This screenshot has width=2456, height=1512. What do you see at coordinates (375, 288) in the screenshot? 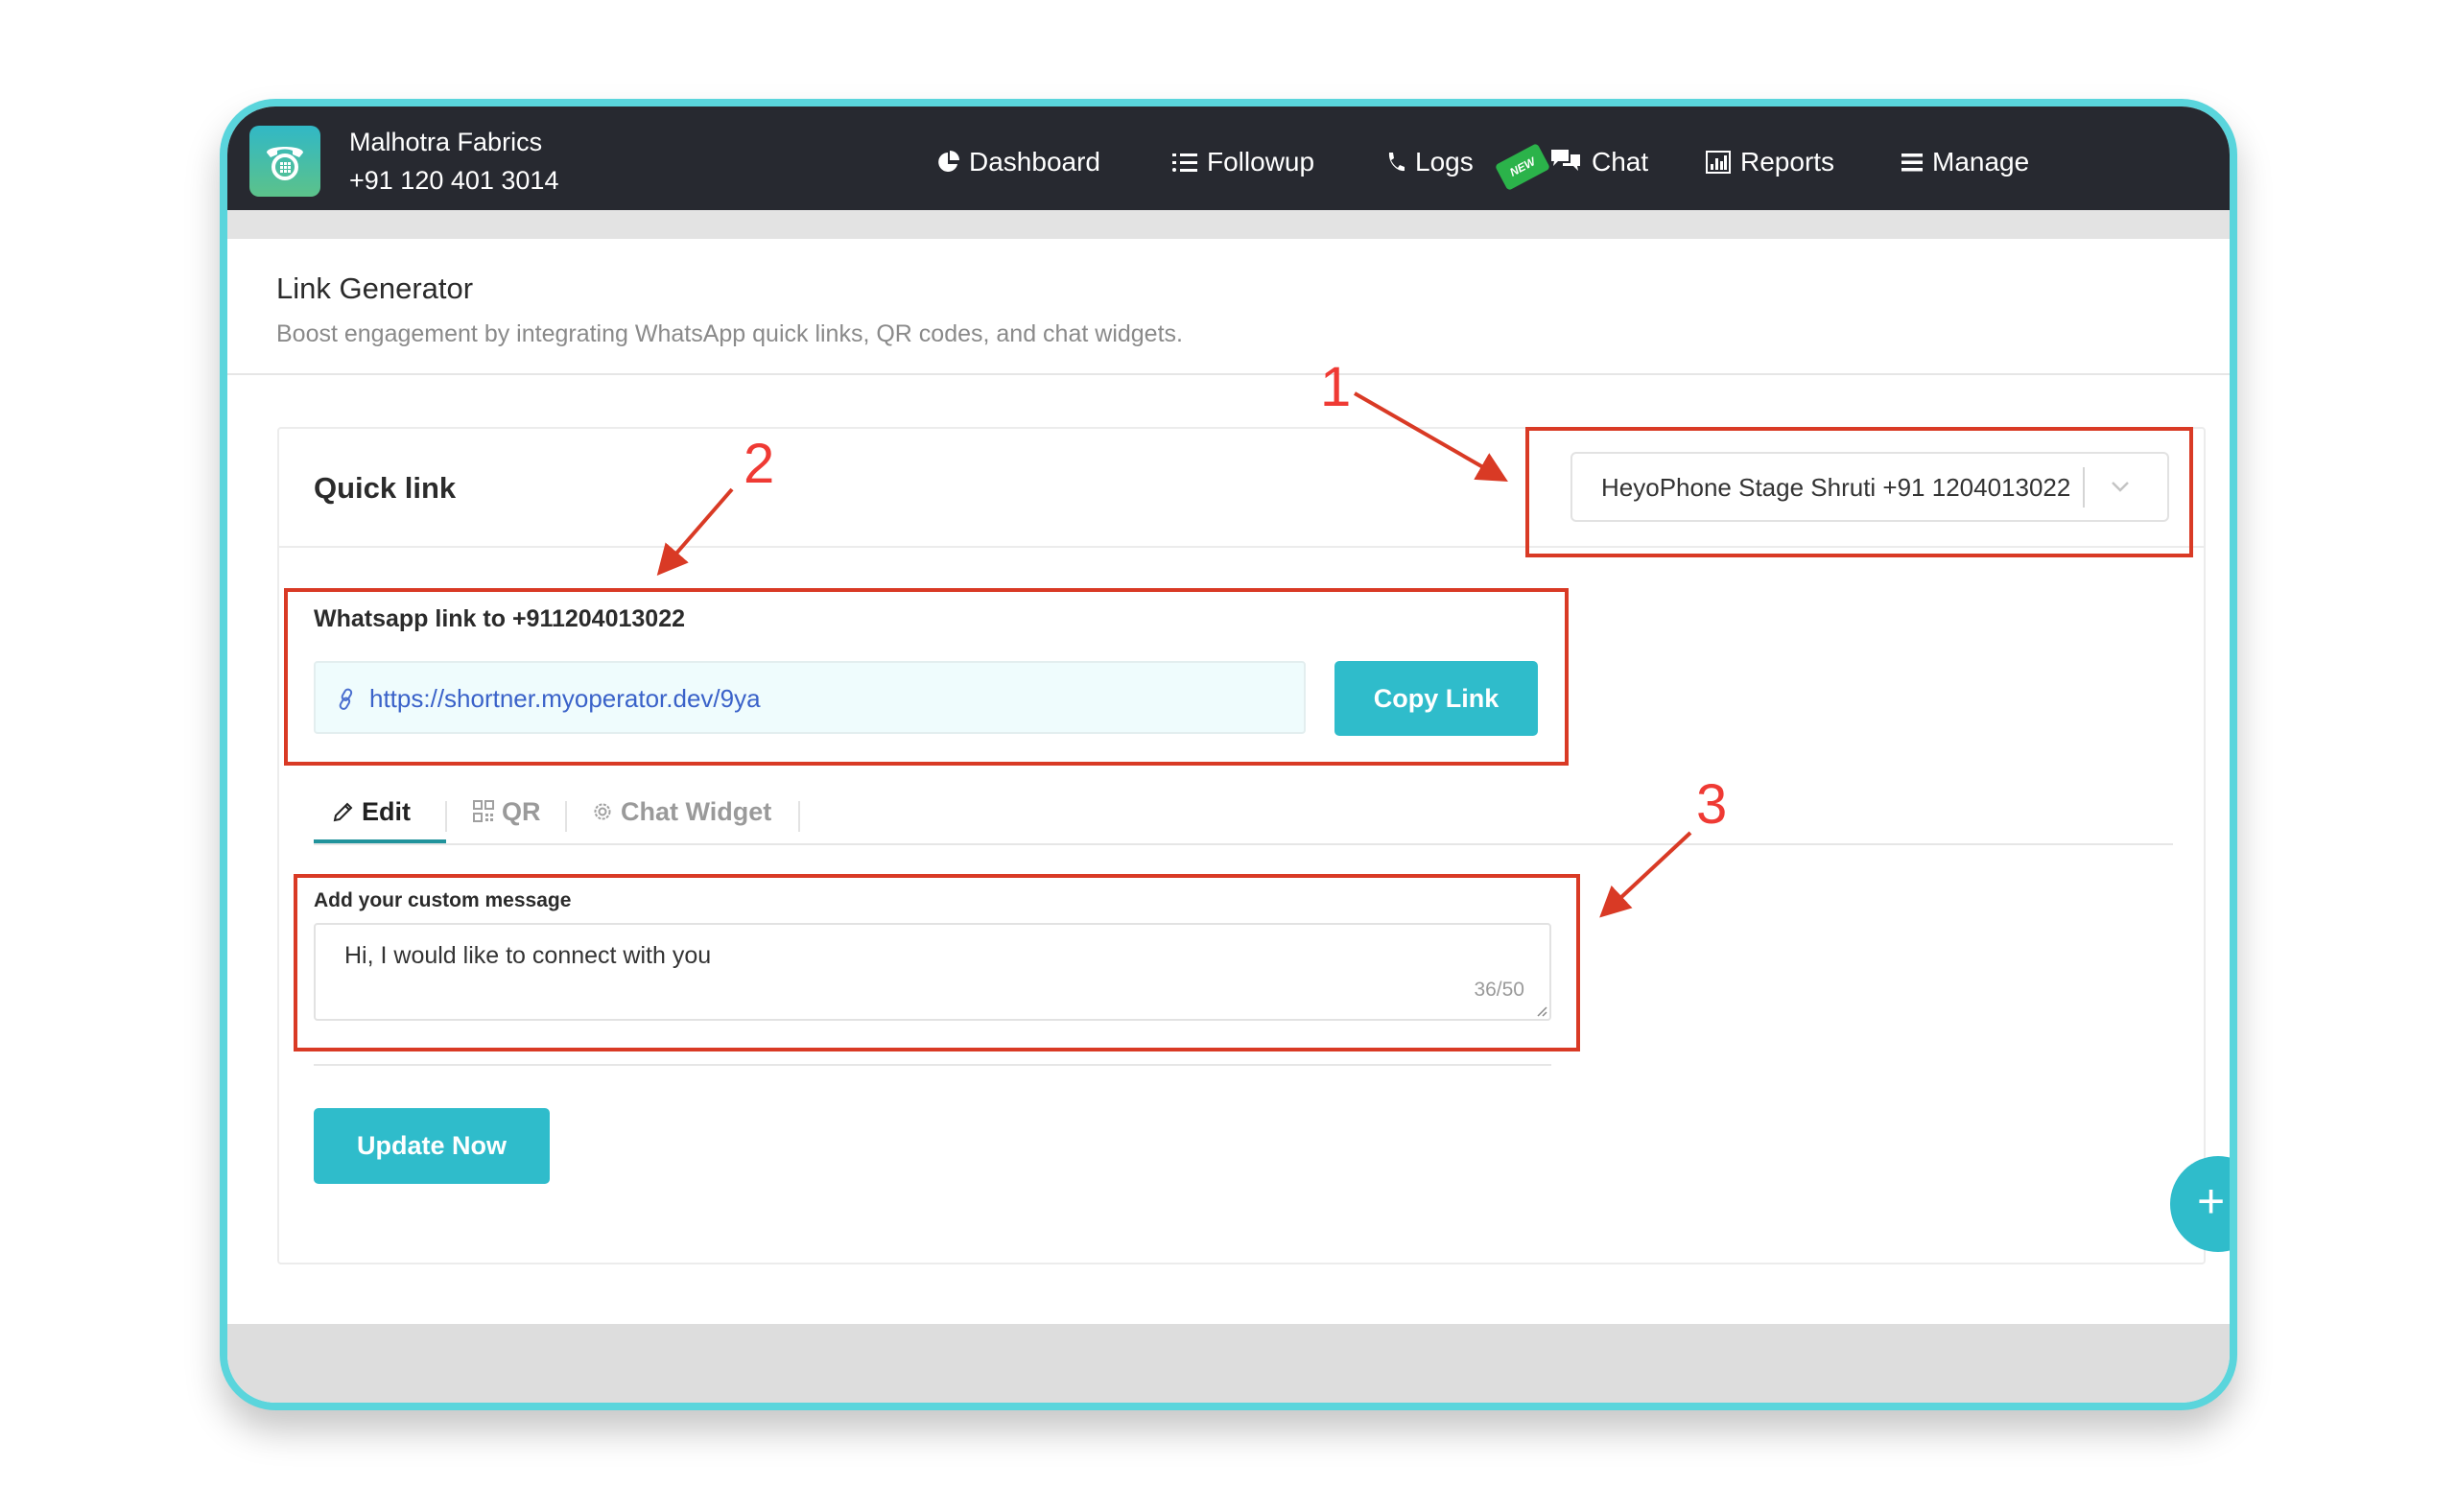
I see `page-title: Link Generator` at bounding box center [375, 288].